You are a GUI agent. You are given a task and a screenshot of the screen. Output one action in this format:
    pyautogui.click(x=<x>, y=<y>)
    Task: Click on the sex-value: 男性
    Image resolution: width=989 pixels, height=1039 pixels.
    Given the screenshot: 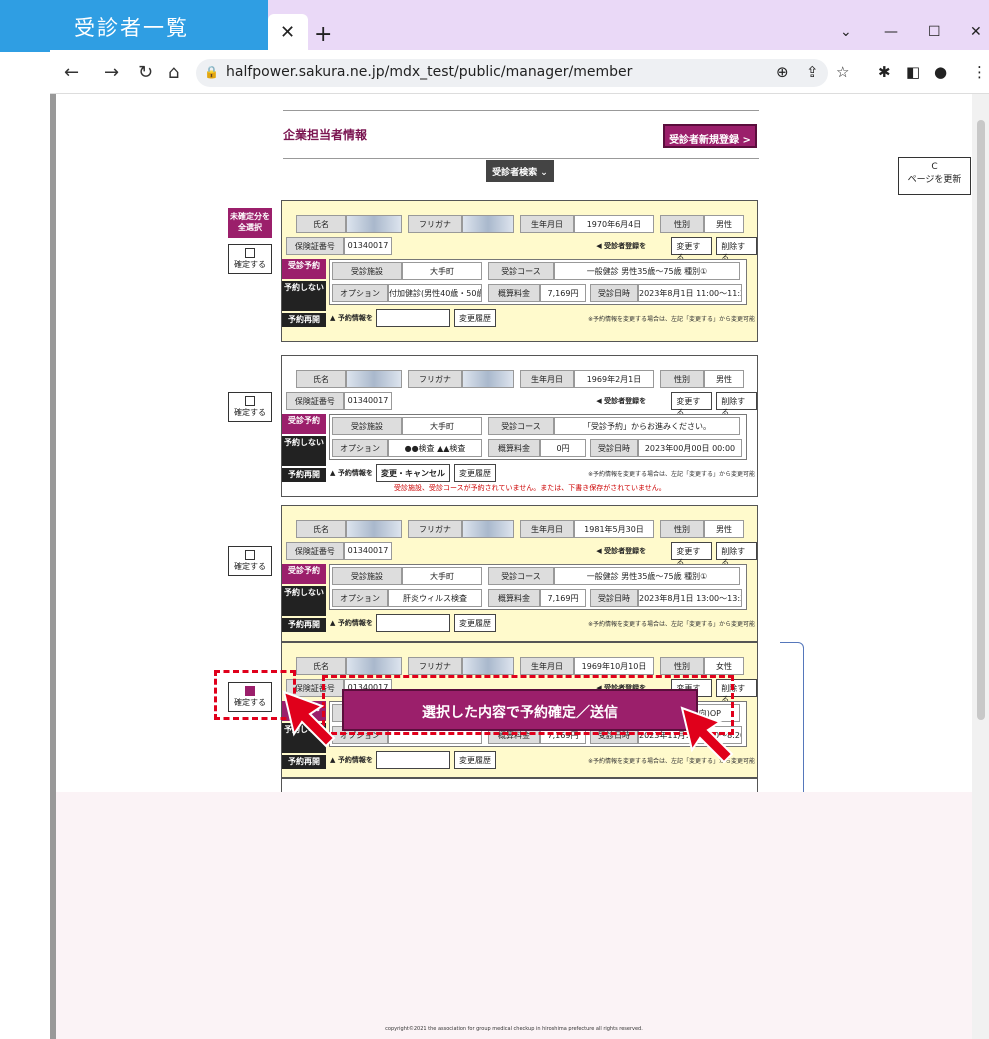 What is the action you would take?
    pyautogui.click(x=724, y=224)
    